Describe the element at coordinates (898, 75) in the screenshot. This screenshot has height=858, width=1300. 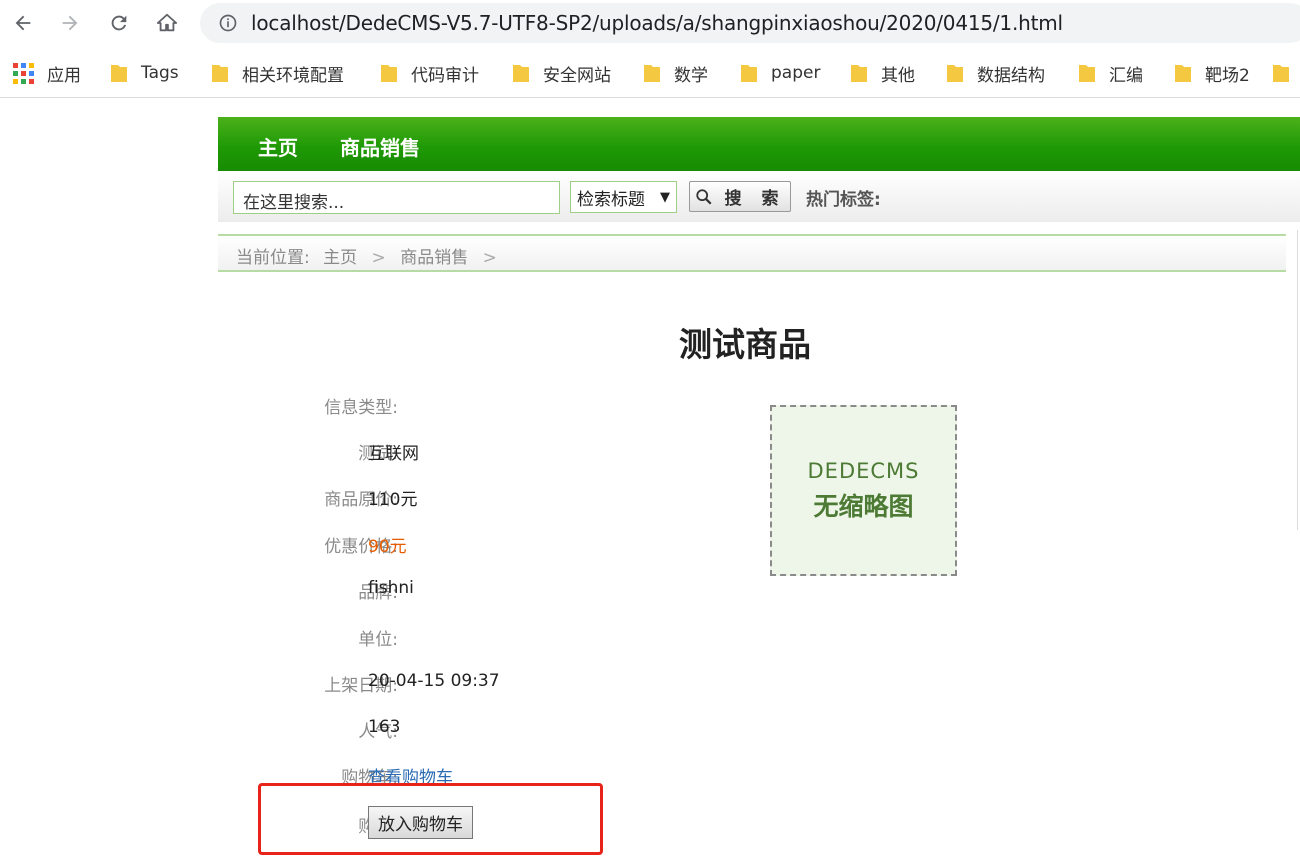
I see `bookmark-label: 其他` at that location.